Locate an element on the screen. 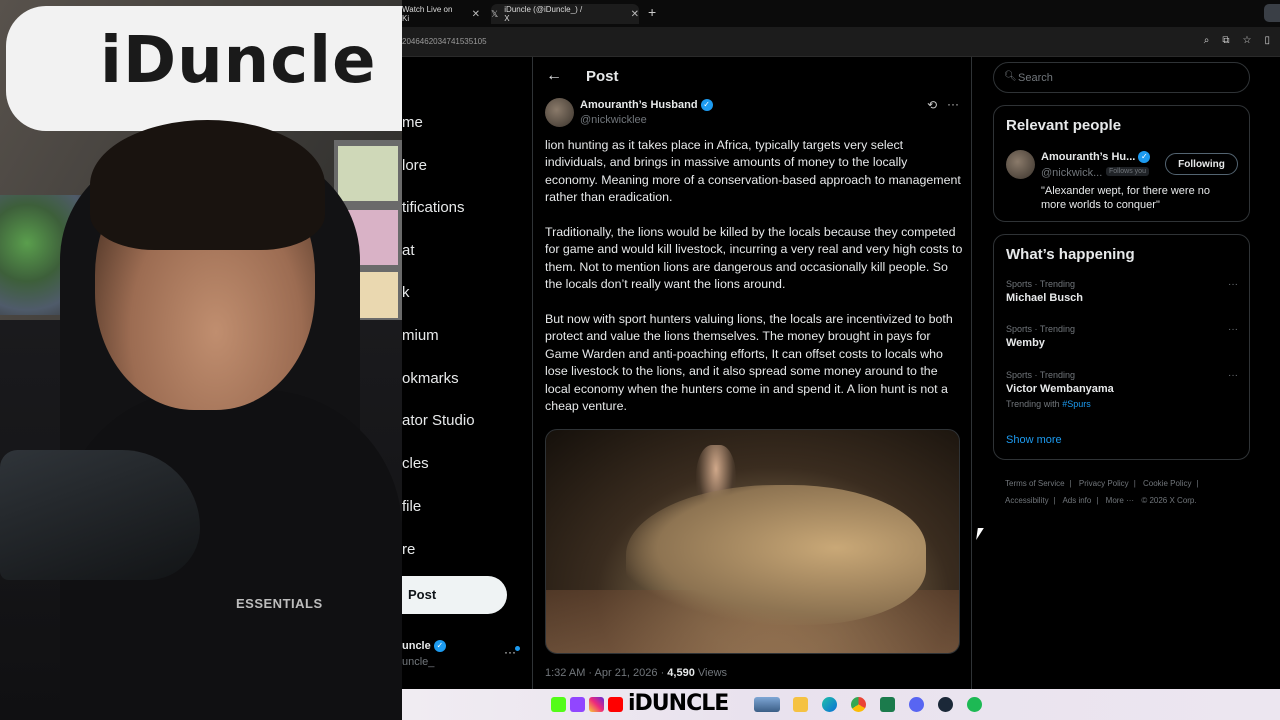 The image size is (1280, 720). nav-item-creator-studio: ator Studio is located at coordinates (438, 420).